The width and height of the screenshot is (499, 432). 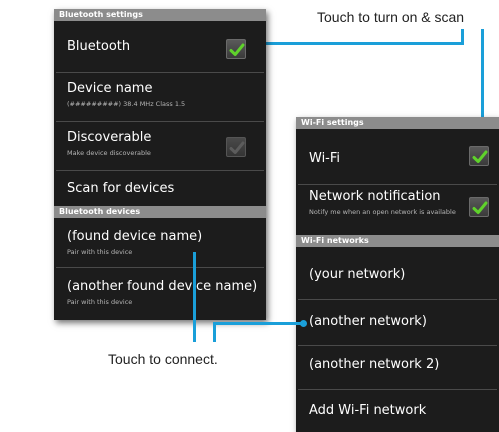 I want to click on discoverable-checkbox, so click(x=236, y=147).